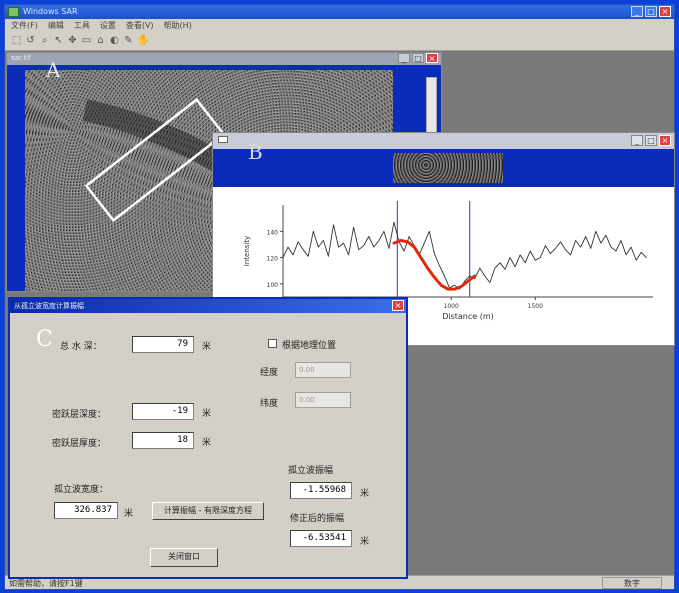  I want to click on corrected-amplitude-output: -6.53541, so click(321, 538).